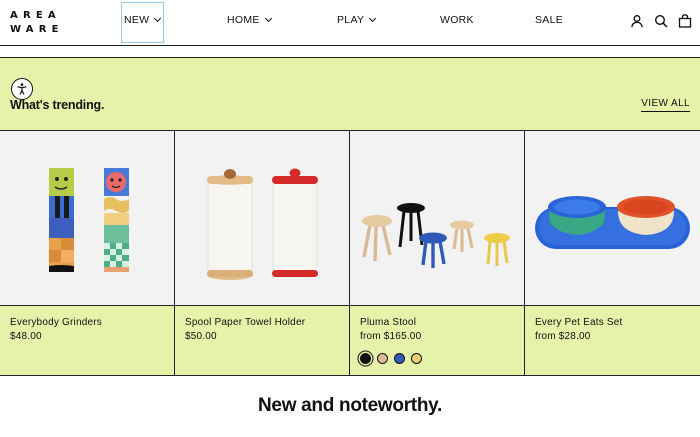 This screenshot has height=437, width=700. Describe the element at coordinates (382, 358) in the screenshot. I see `swatch-natural` at that location.